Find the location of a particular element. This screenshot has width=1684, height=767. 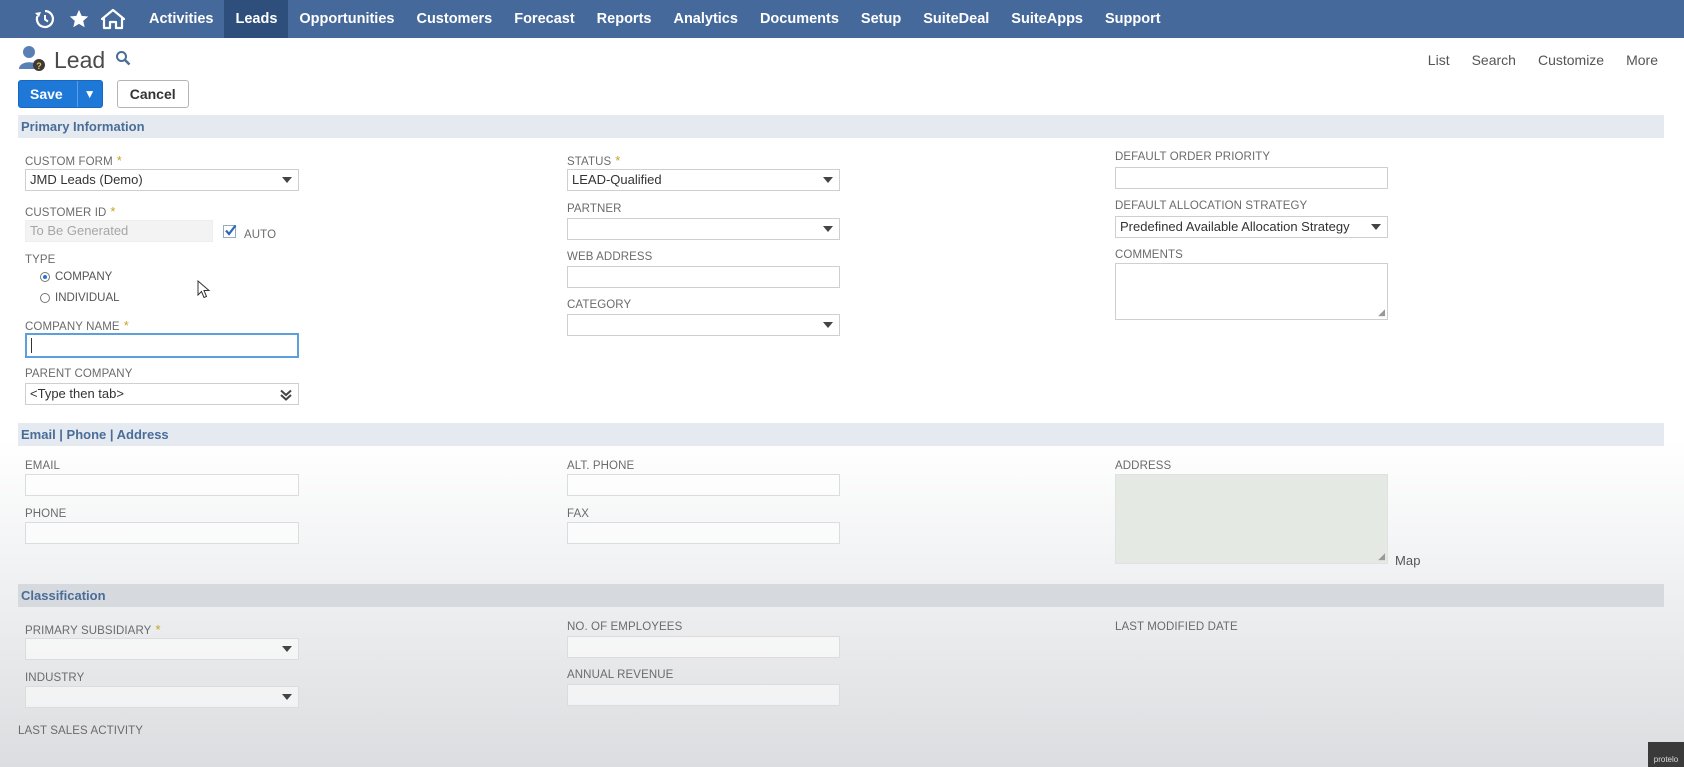

text-cursor is located at coordinates (31, 346).